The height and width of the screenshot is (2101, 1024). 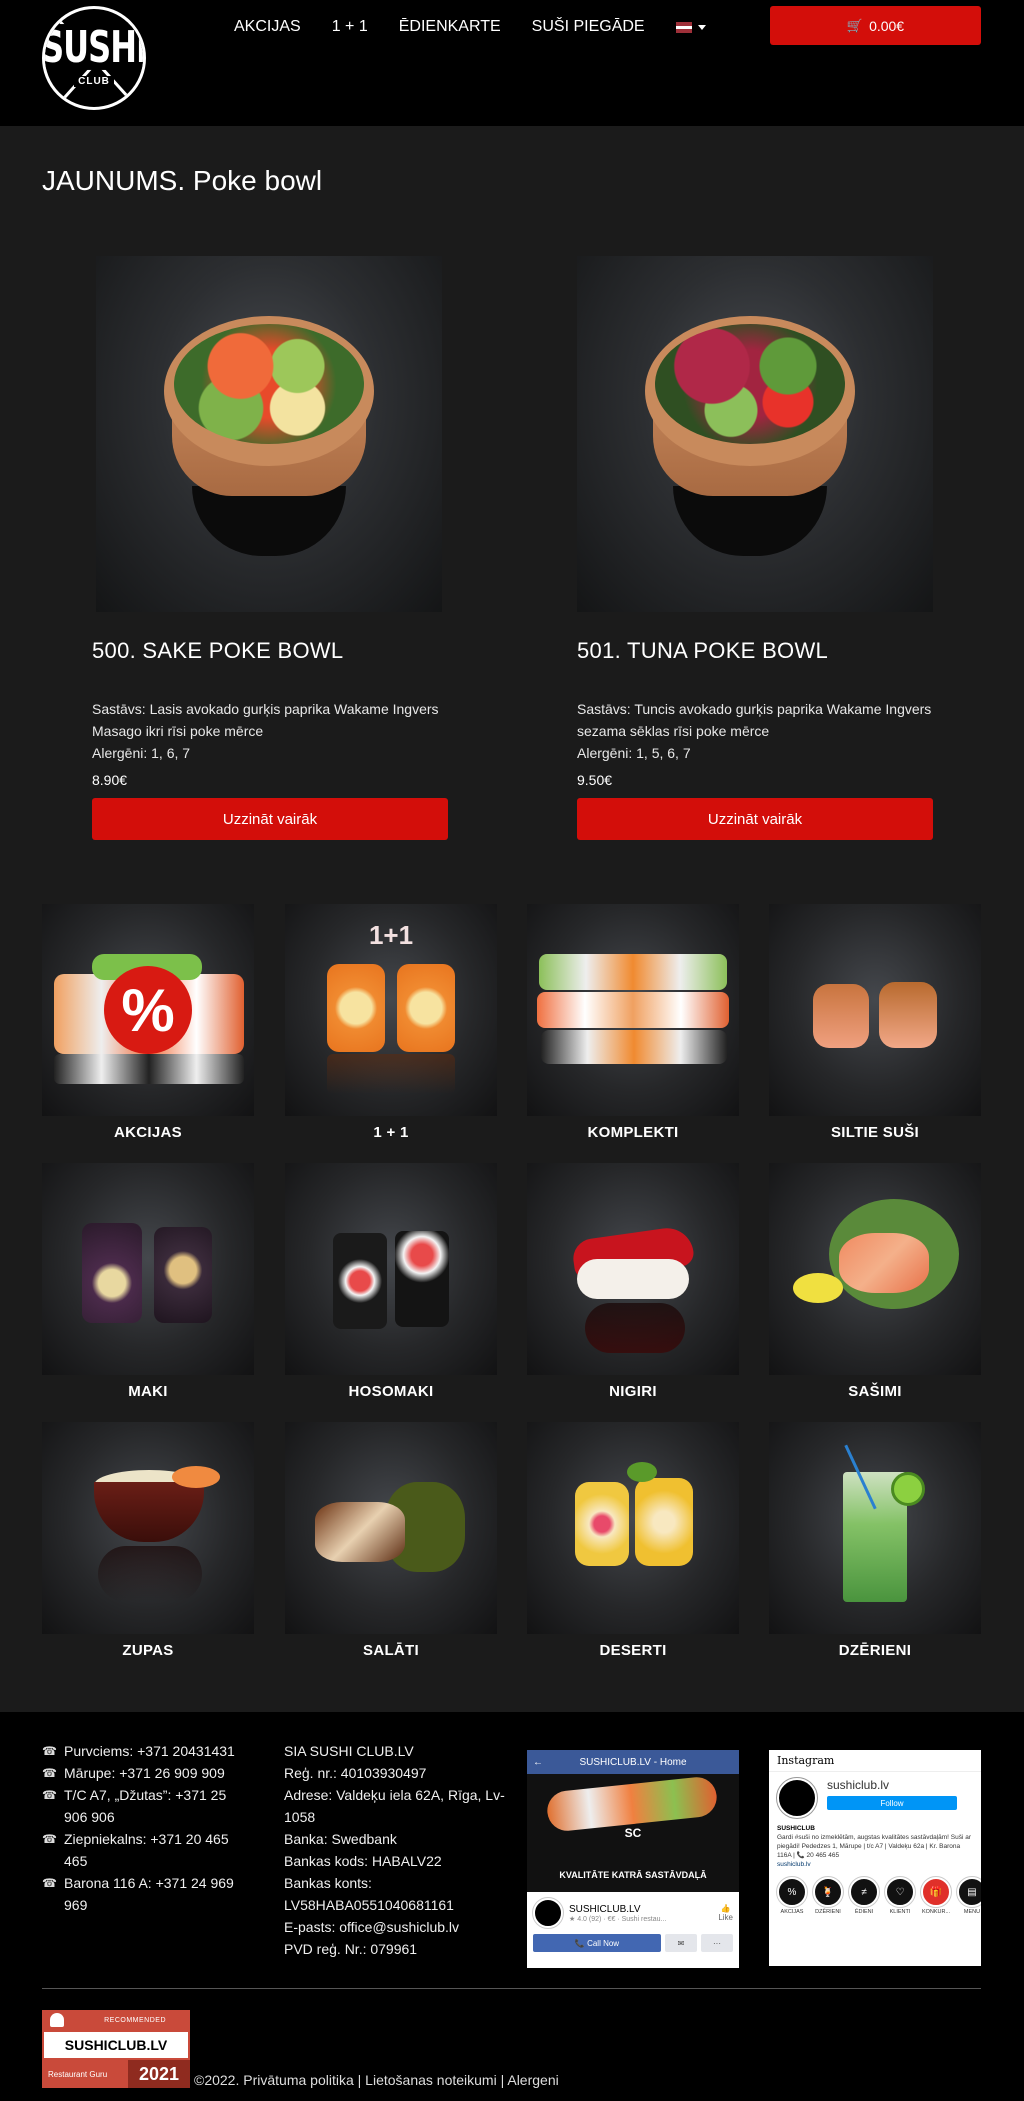 What do you see at coordinates (110, 780) in the screenshot?
I see `product-price: 8.90€` at bounding box center [110, 780].